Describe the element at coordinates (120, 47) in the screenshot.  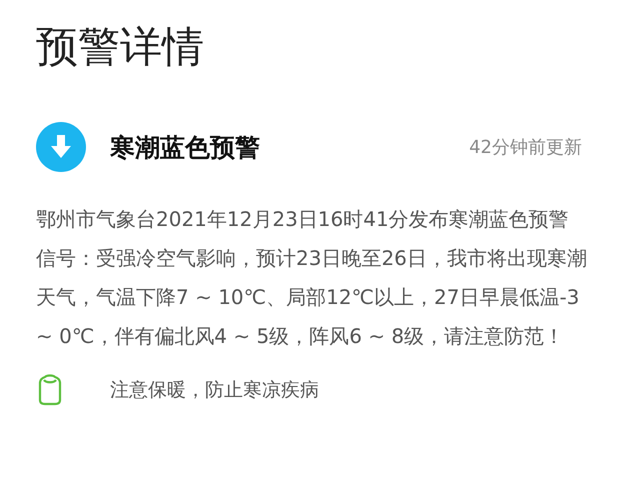
I see `page-title: 预警详情` at that location.